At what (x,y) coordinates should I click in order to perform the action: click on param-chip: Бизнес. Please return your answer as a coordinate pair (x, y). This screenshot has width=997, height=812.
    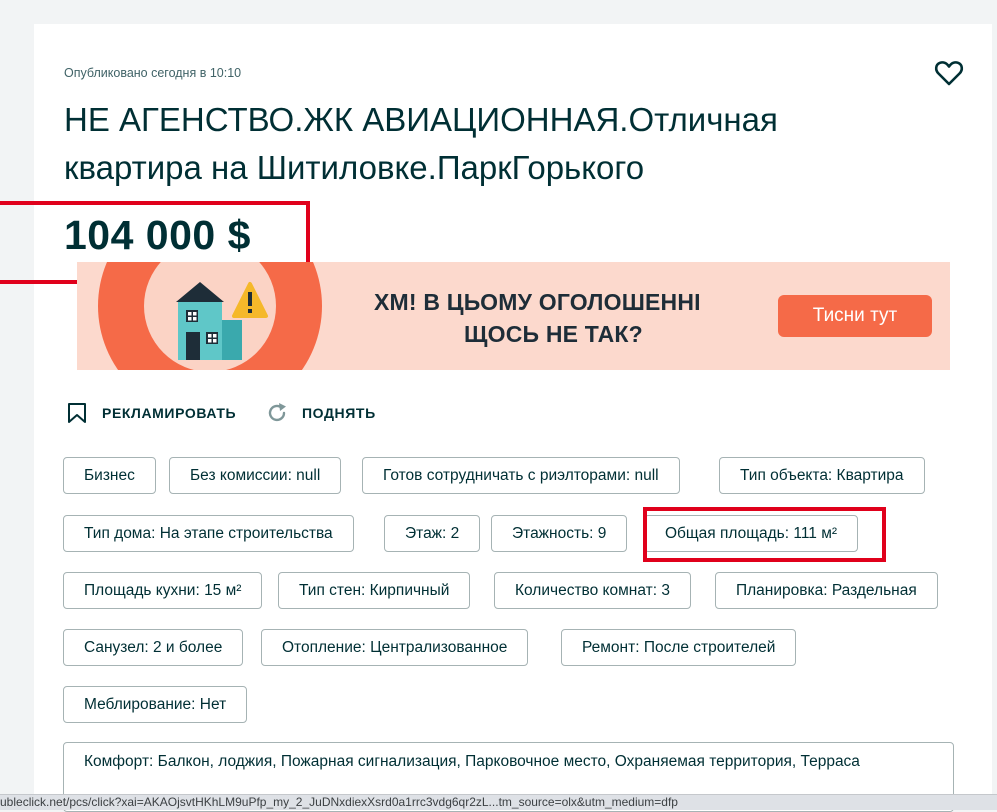
    Looking at the image, I should click on (109, 475).